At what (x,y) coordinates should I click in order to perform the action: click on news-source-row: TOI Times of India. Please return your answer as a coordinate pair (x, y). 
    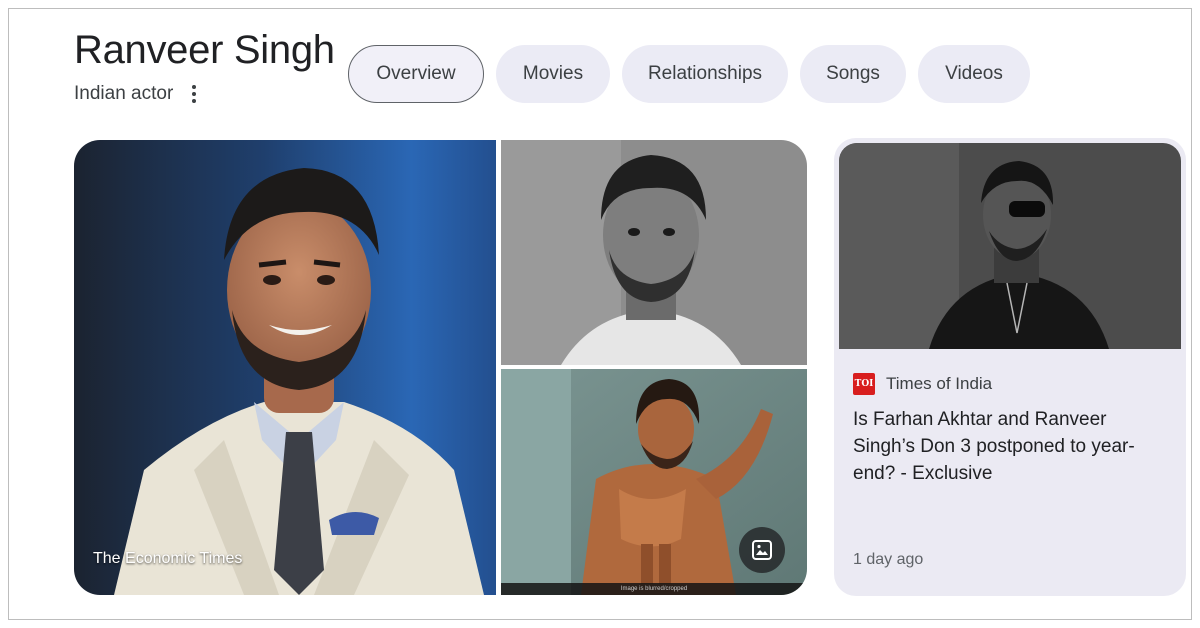
    Looking at the image, I should click on (922, 384).